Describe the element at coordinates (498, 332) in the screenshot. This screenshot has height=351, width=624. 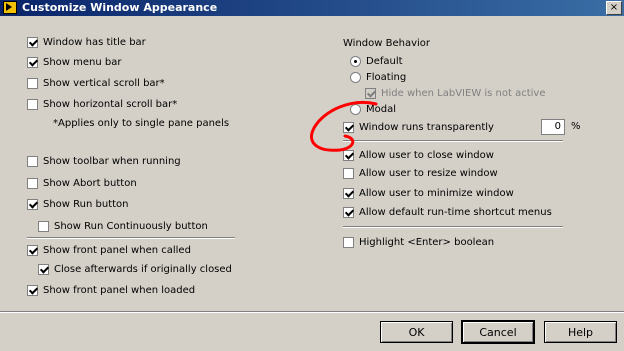
I see `cancel-button: Cancel` at that location.